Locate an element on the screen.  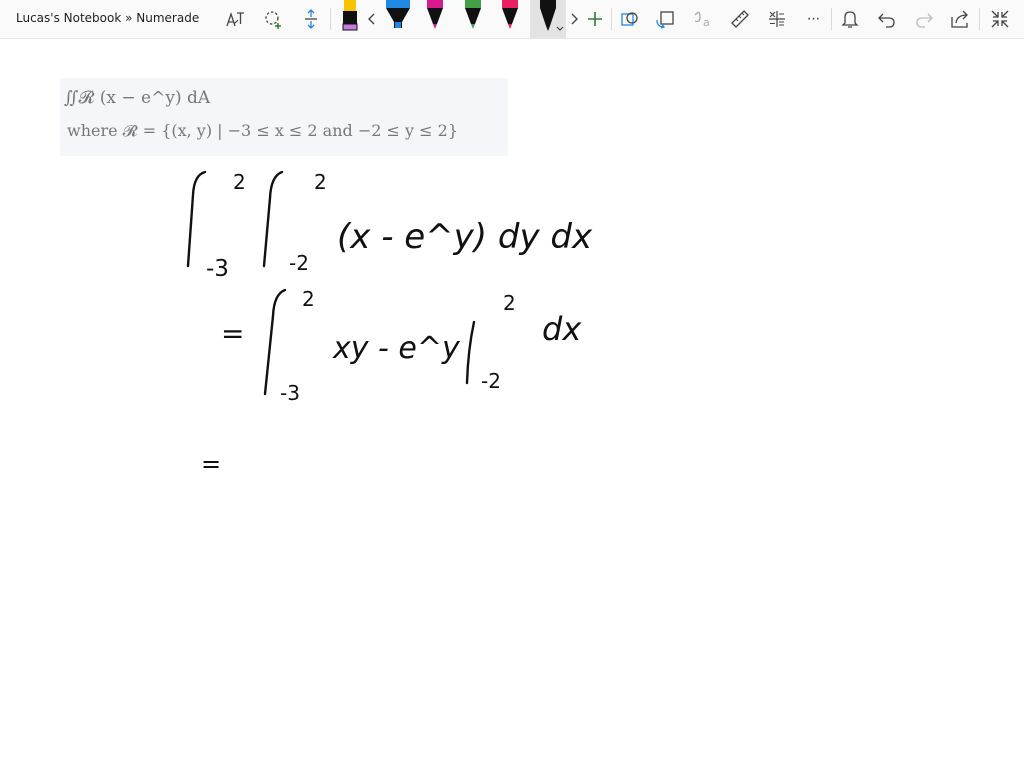
inner-upper-limit: 2 is located at coordinates (320, 182).